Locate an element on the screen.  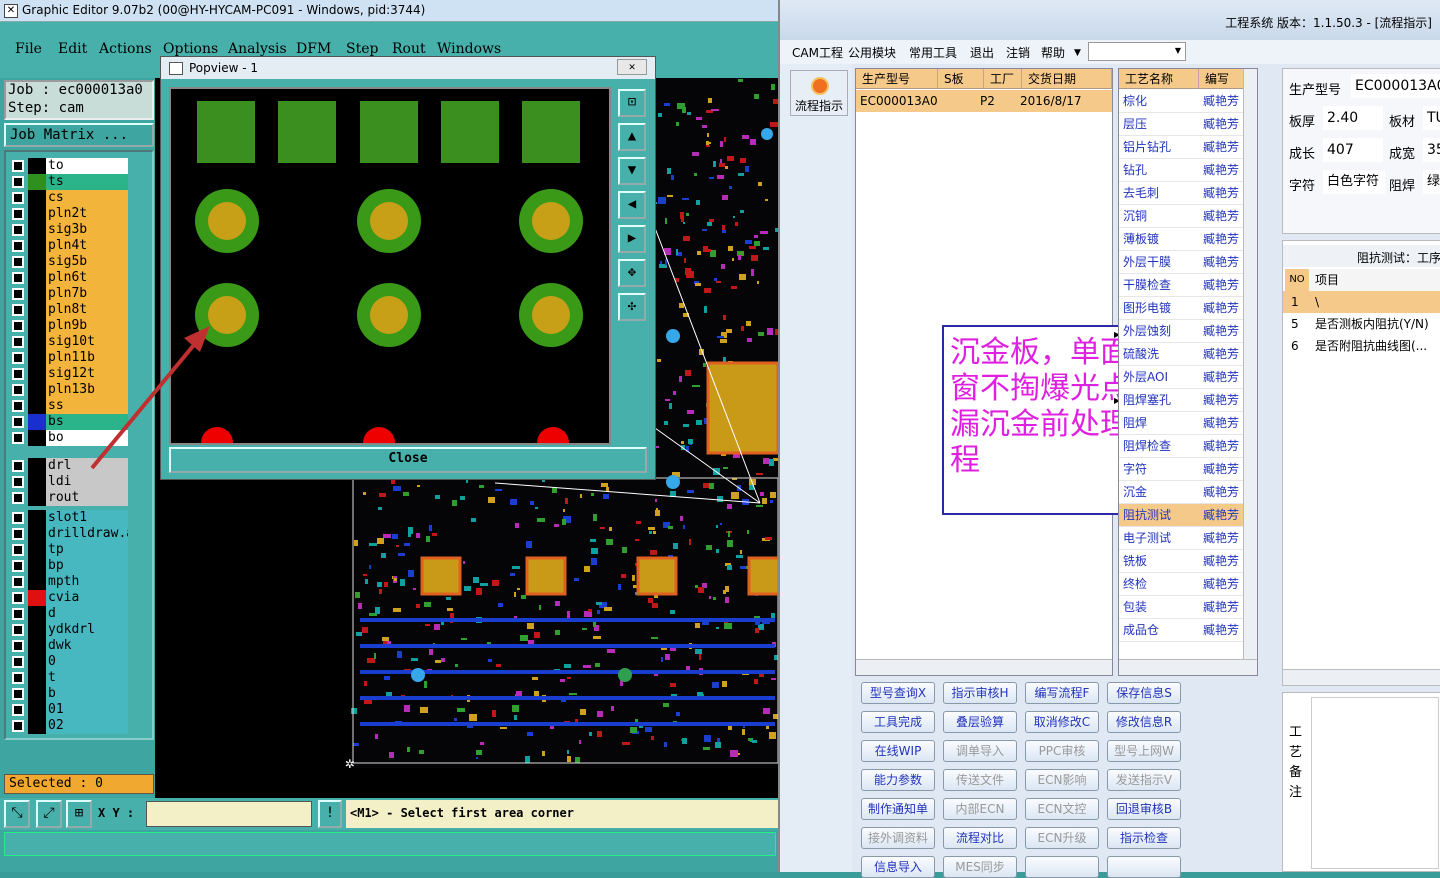
pan-right-icon: ▶ is located at coordinates (632, 239).